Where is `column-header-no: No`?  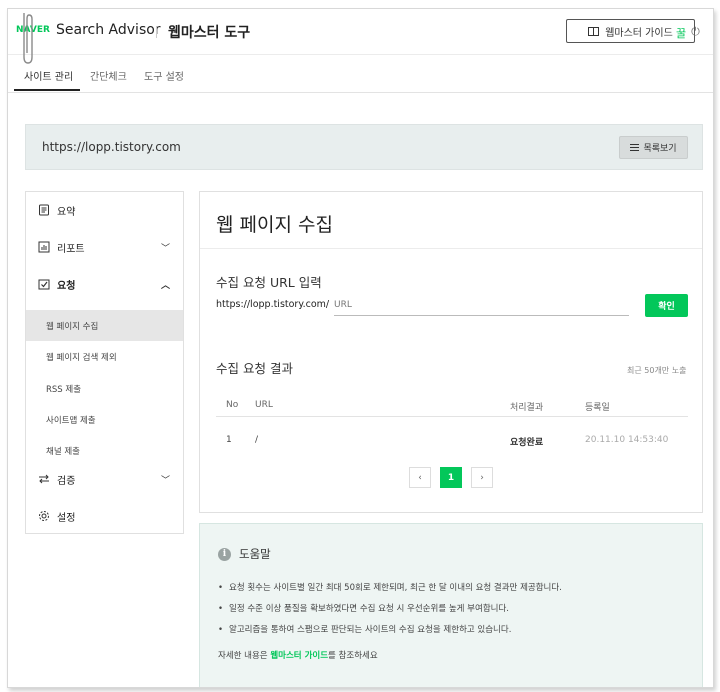
column-header-no: No is located at coordinates (232, 405).